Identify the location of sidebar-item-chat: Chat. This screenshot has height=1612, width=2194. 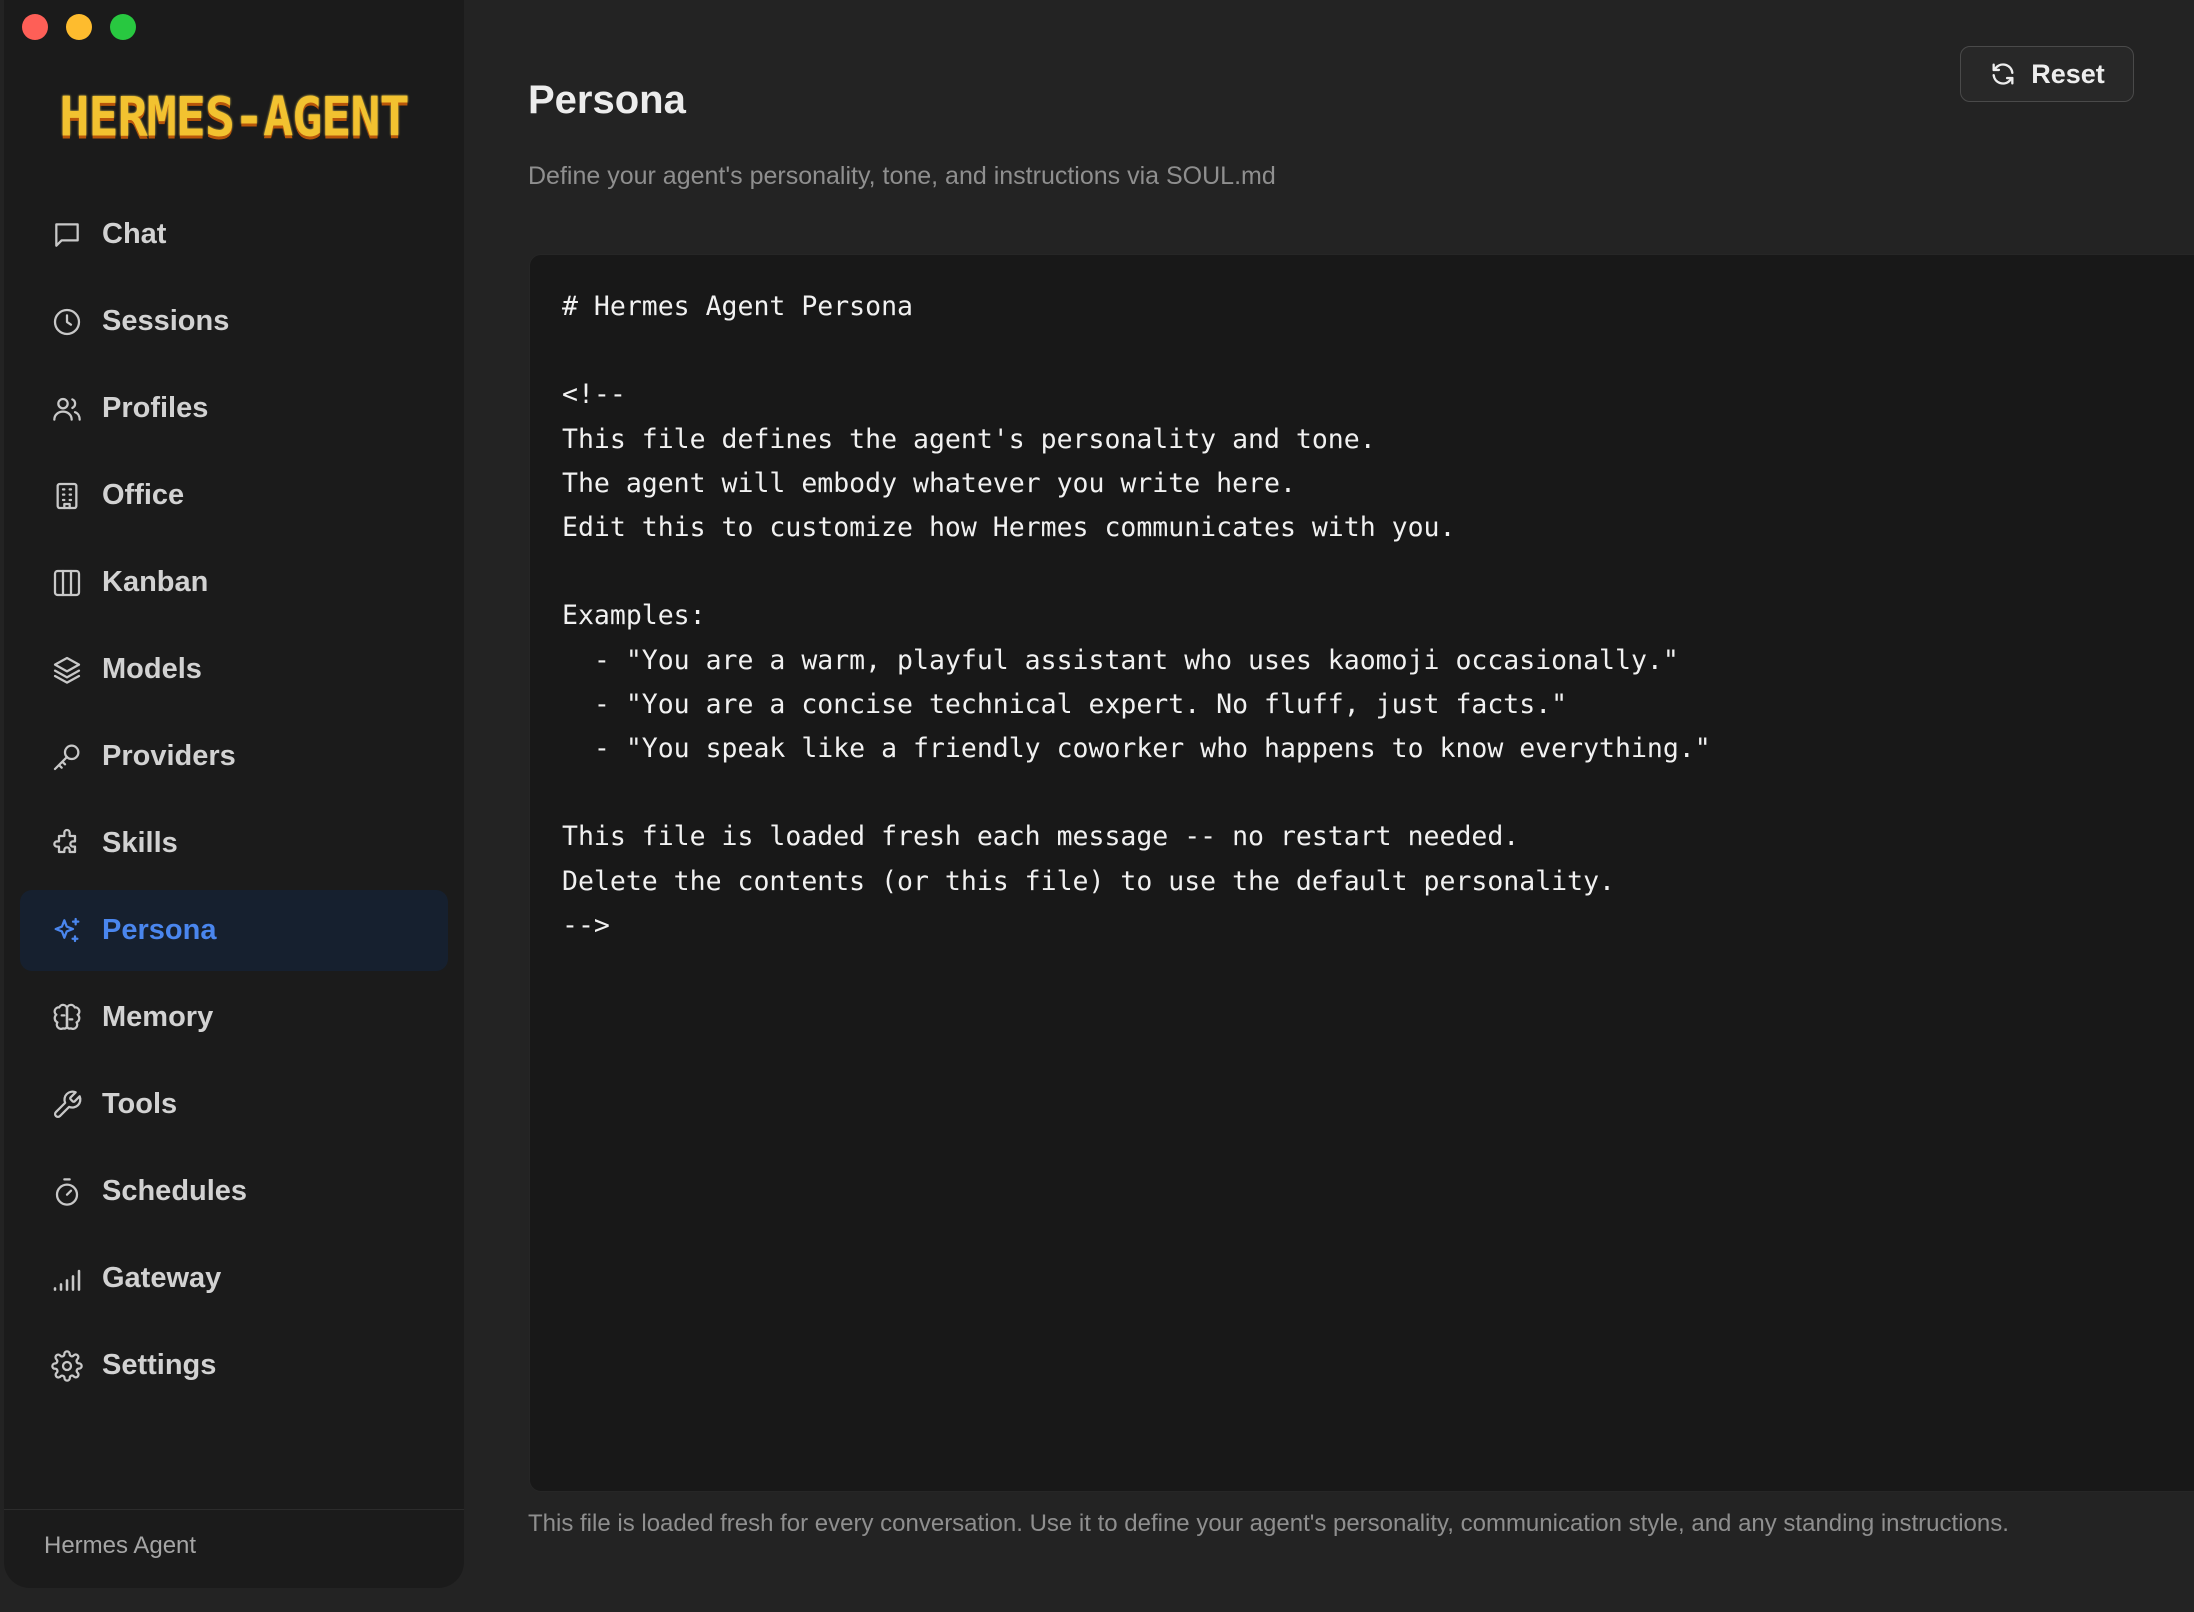
(234, 234).